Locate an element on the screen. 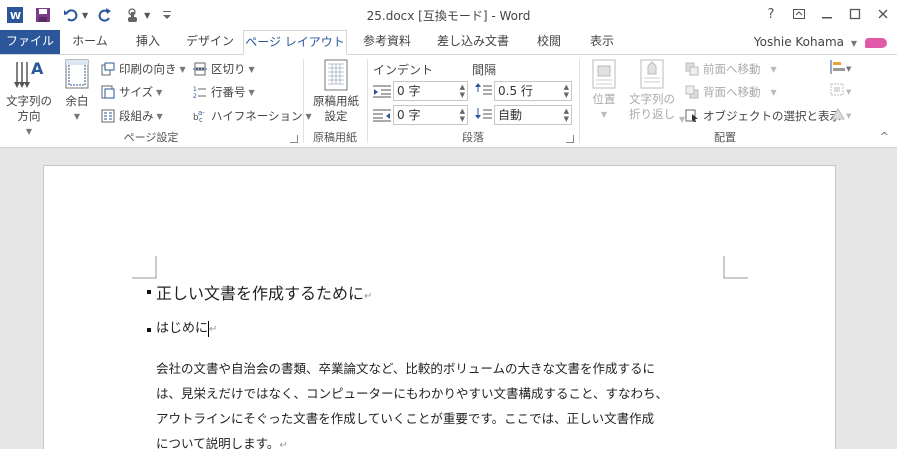 The image size is (897, 449). tab-mailings: 差し込み文書 is located at coordinates (473, 42).